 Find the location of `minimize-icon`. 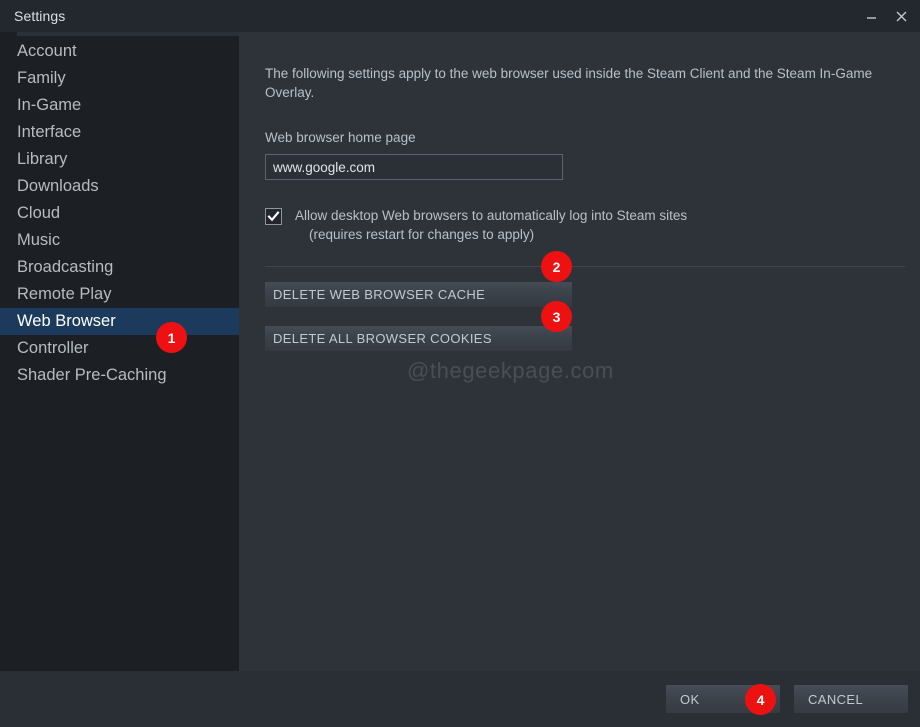

minimize-icon is located at coordinates (871, 16).